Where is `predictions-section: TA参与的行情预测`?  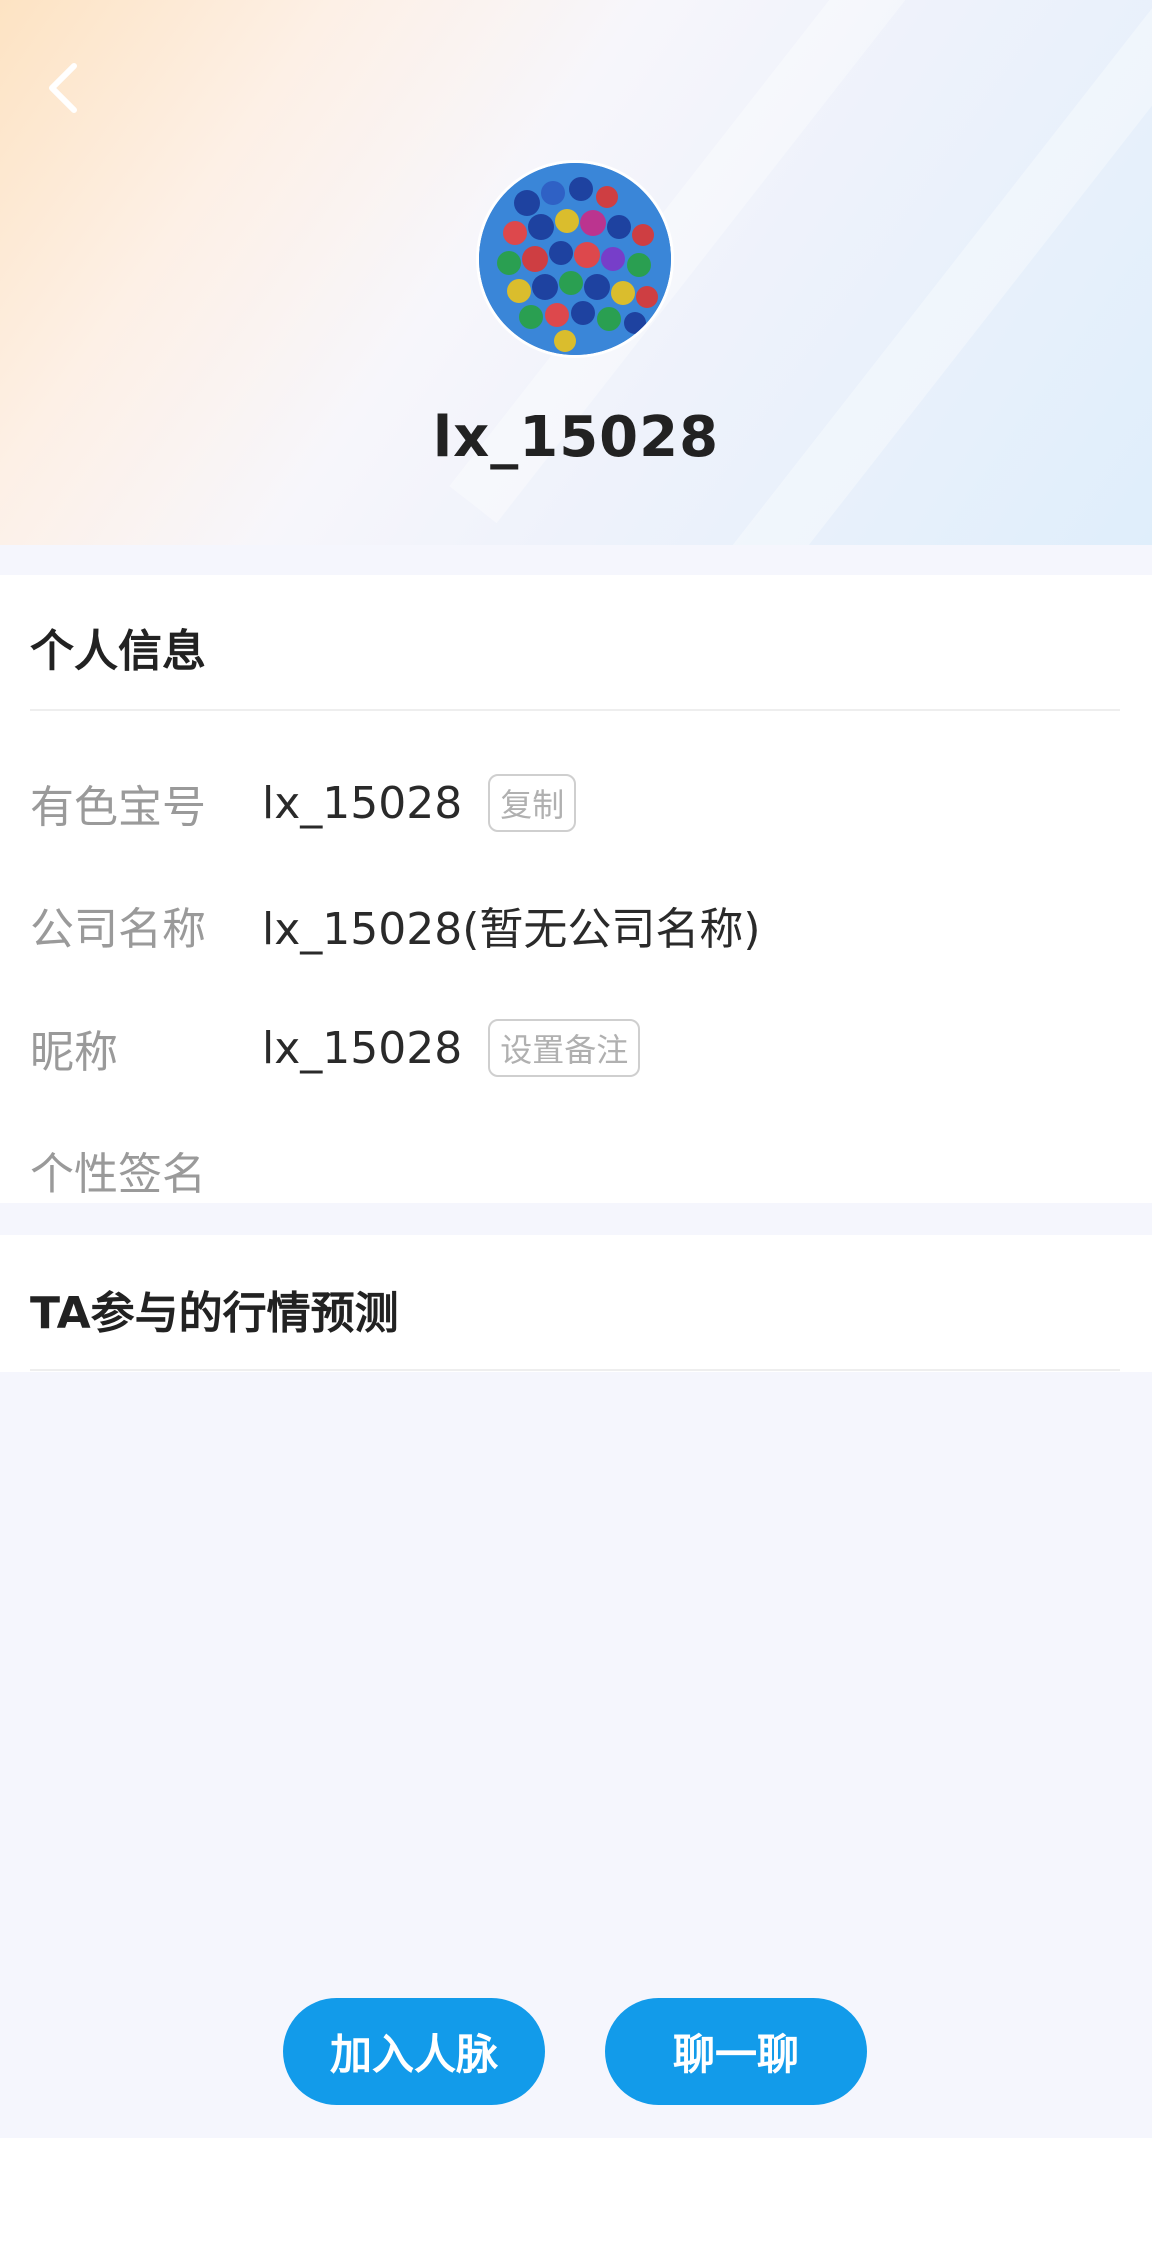 predictions-section: TA参与的行情预测 is located at coordinates (576, 1303).